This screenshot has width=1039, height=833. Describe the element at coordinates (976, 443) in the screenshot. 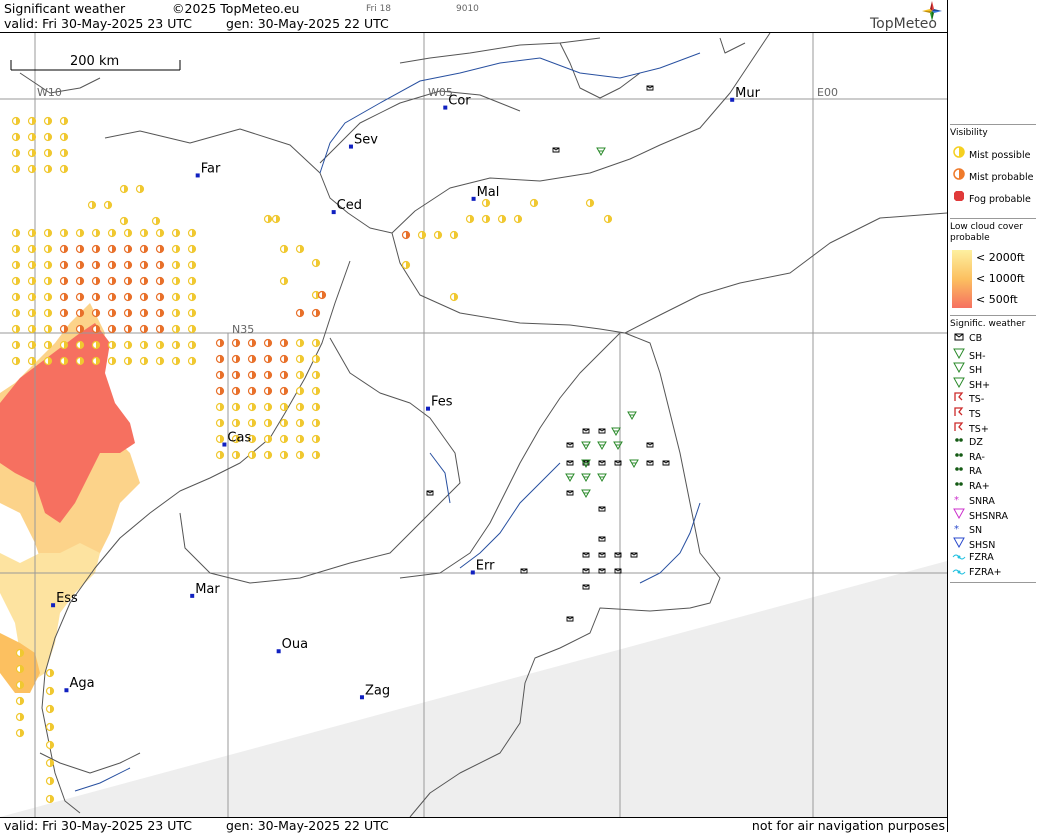

I see `sigwx-label: DZ` at that location.